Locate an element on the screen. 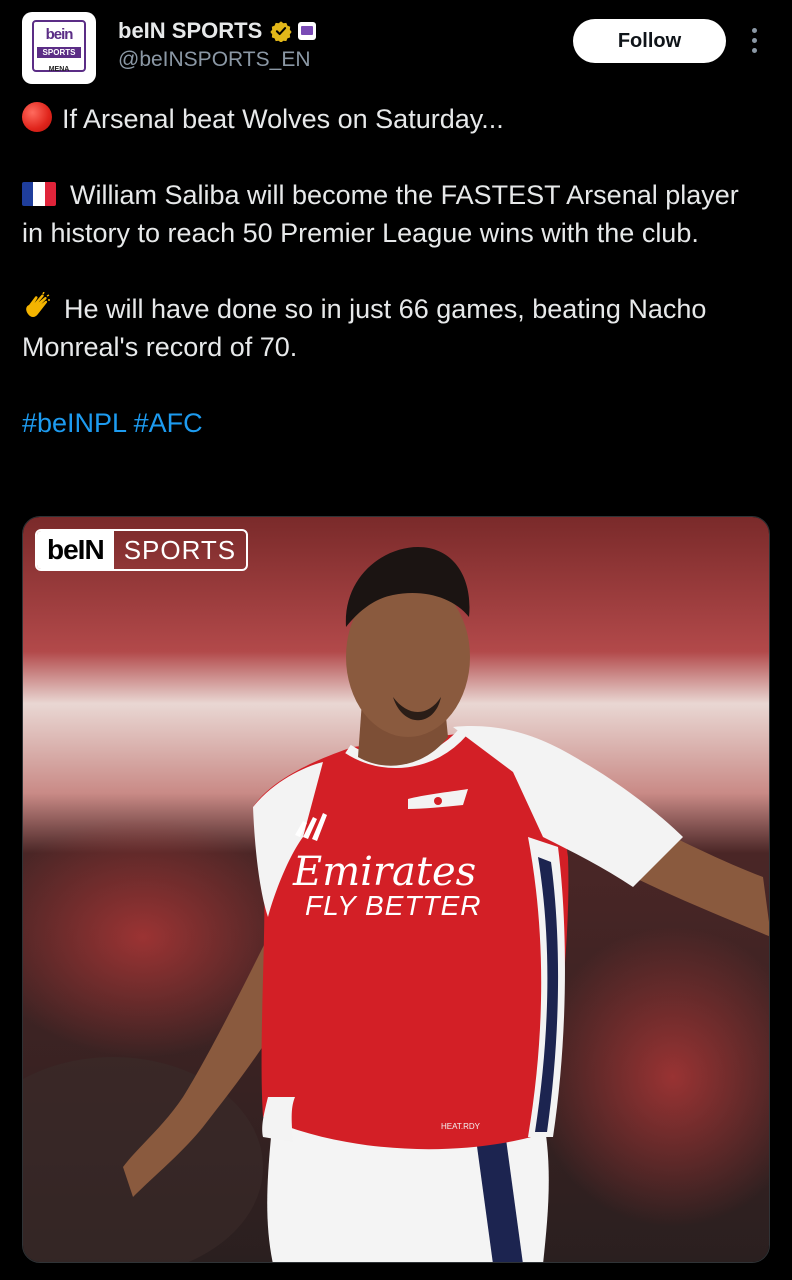 The height and width of the screenshot is (1280, 792). red-circle-icon is located at coordinates (37, 117).